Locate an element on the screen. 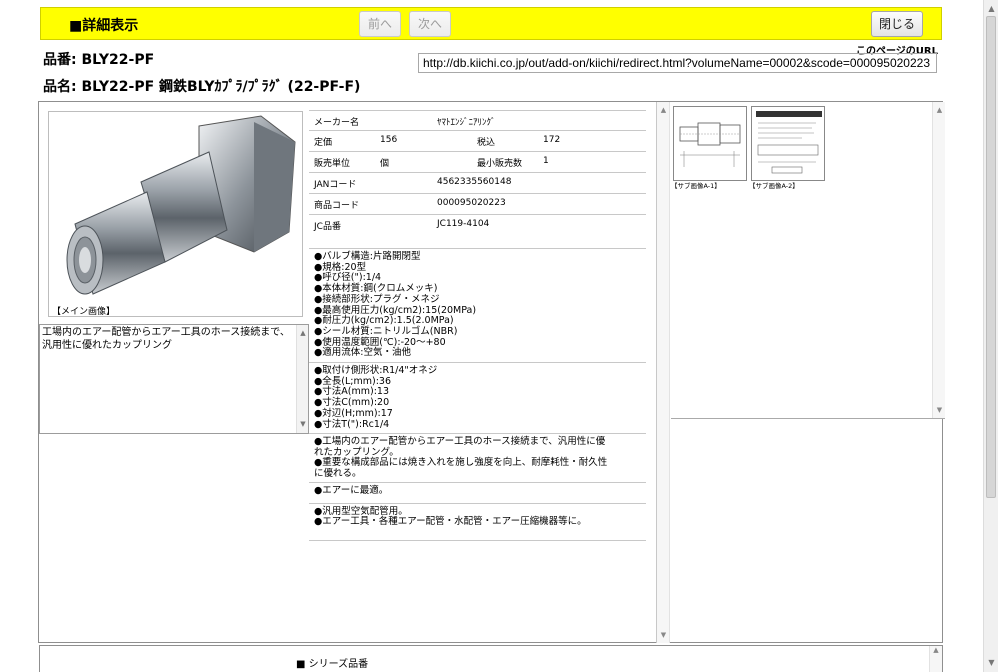 The width and height of the screenshot is (998, 672). table-row: JANコード 4562335560148 is located at coordinates (477, 183).